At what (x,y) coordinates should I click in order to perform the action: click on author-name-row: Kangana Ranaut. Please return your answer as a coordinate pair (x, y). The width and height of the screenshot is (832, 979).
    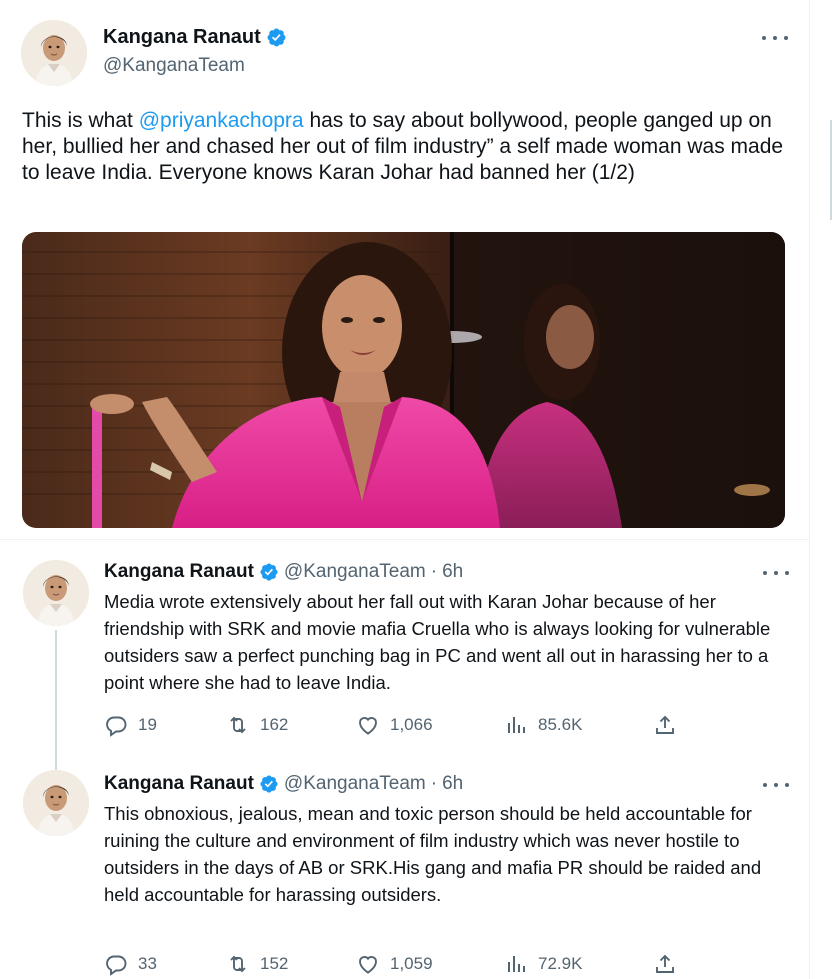
    Looking at the image, I should click on (195, 37).